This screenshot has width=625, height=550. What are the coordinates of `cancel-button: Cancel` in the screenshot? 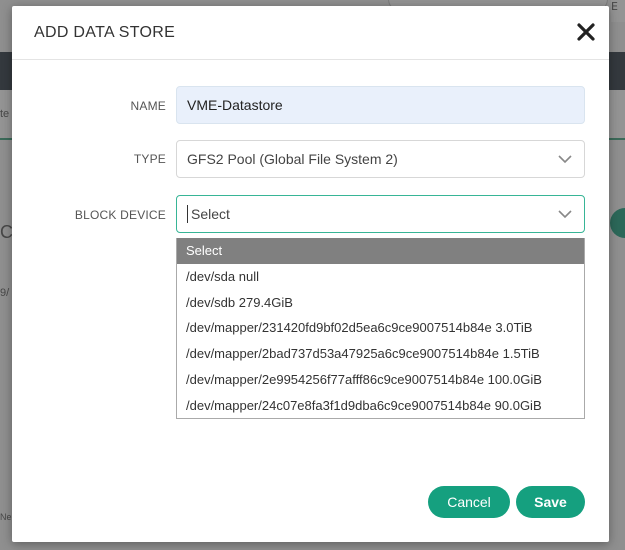 It's located at (469, 502).